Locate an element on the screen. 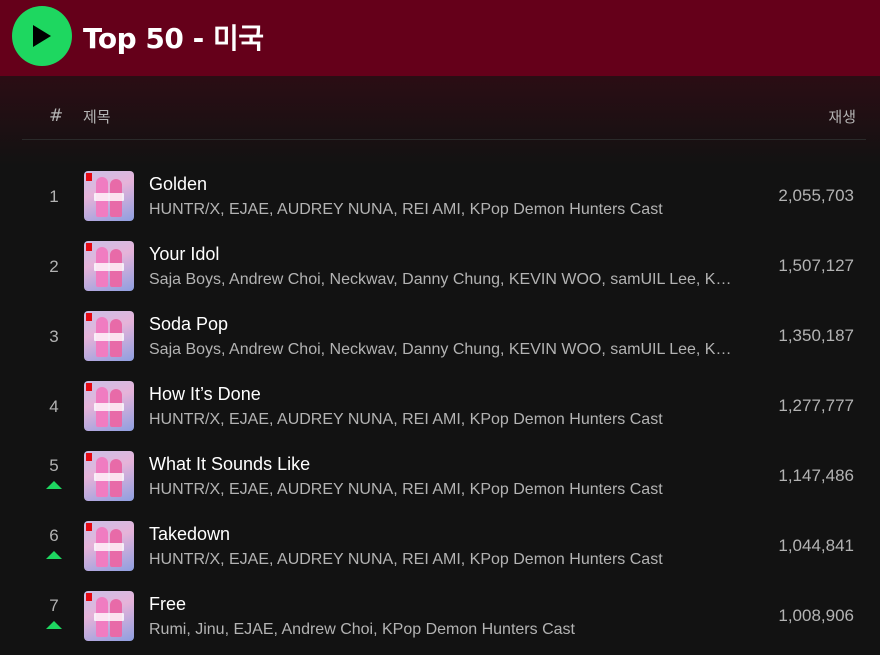 The height and width of the screenshot is (655, 880). playlist-header: Top 50 - 미국 is located at coordinates (440, 38).